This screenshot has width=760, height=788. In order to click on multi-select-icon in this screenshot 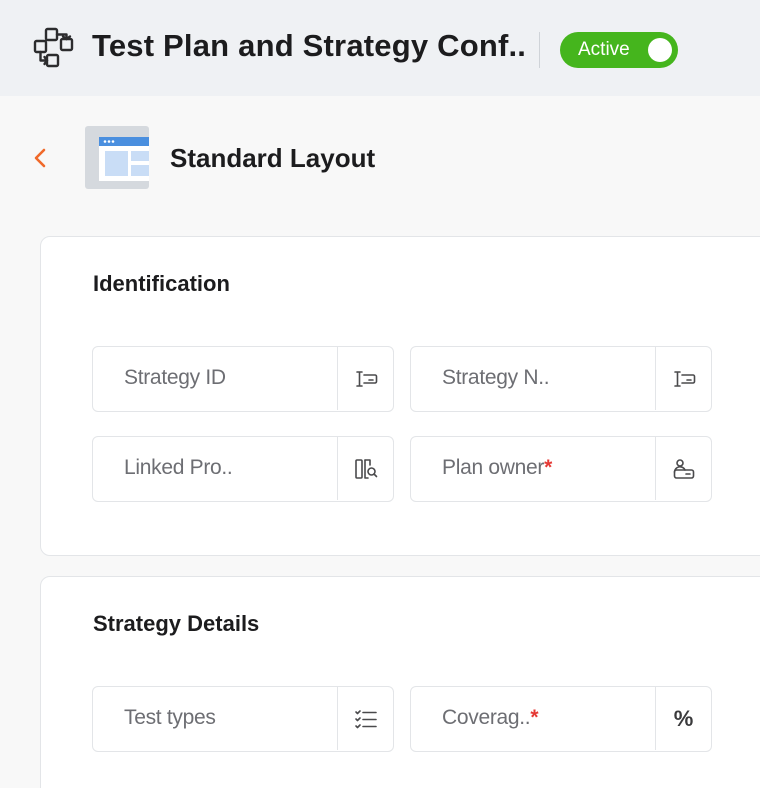, I will do `click(365, 718)`.